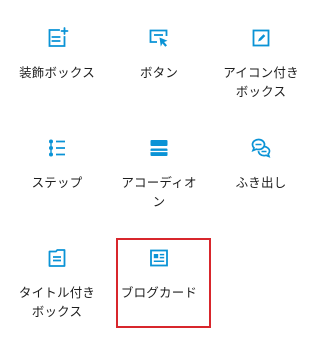 The image size is (320, 345). What do you see at coordinates (57, 73) in the screenshot?
I see `block-label: 装飾ボックス` at bounding box center [57, 73].